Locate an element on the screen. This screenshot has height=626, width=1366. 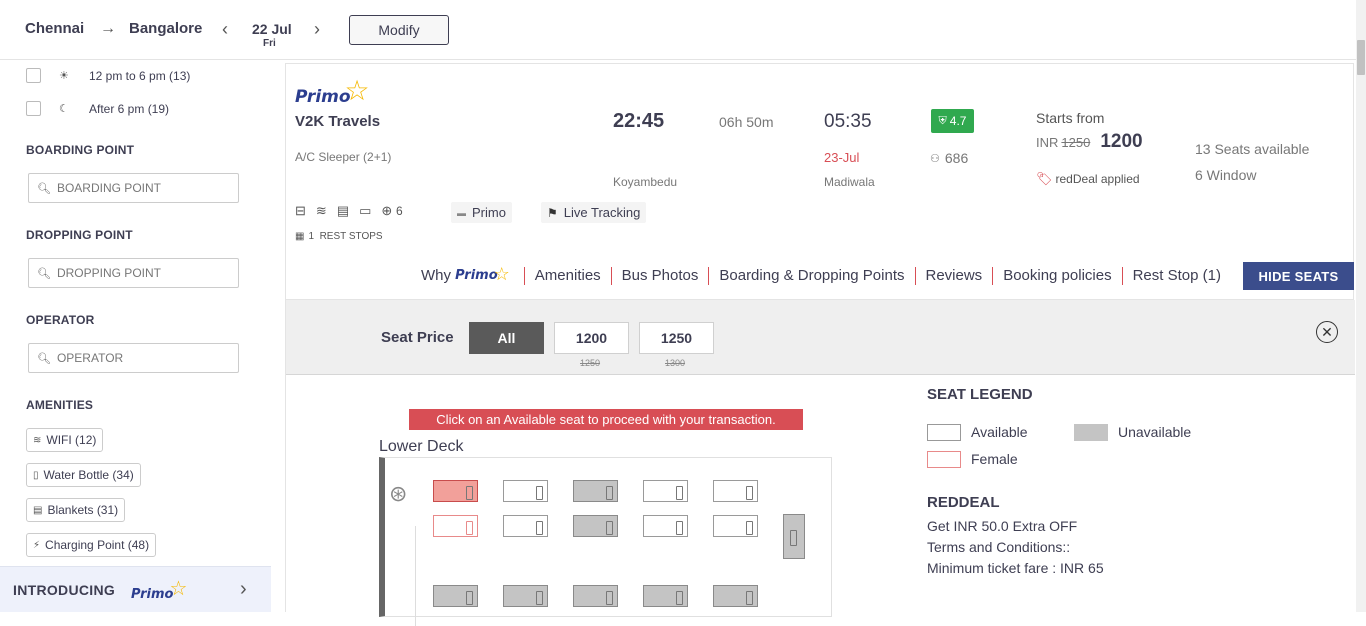
why-primo-link: Why Primo ☆ is located at coordinates (468, 275).